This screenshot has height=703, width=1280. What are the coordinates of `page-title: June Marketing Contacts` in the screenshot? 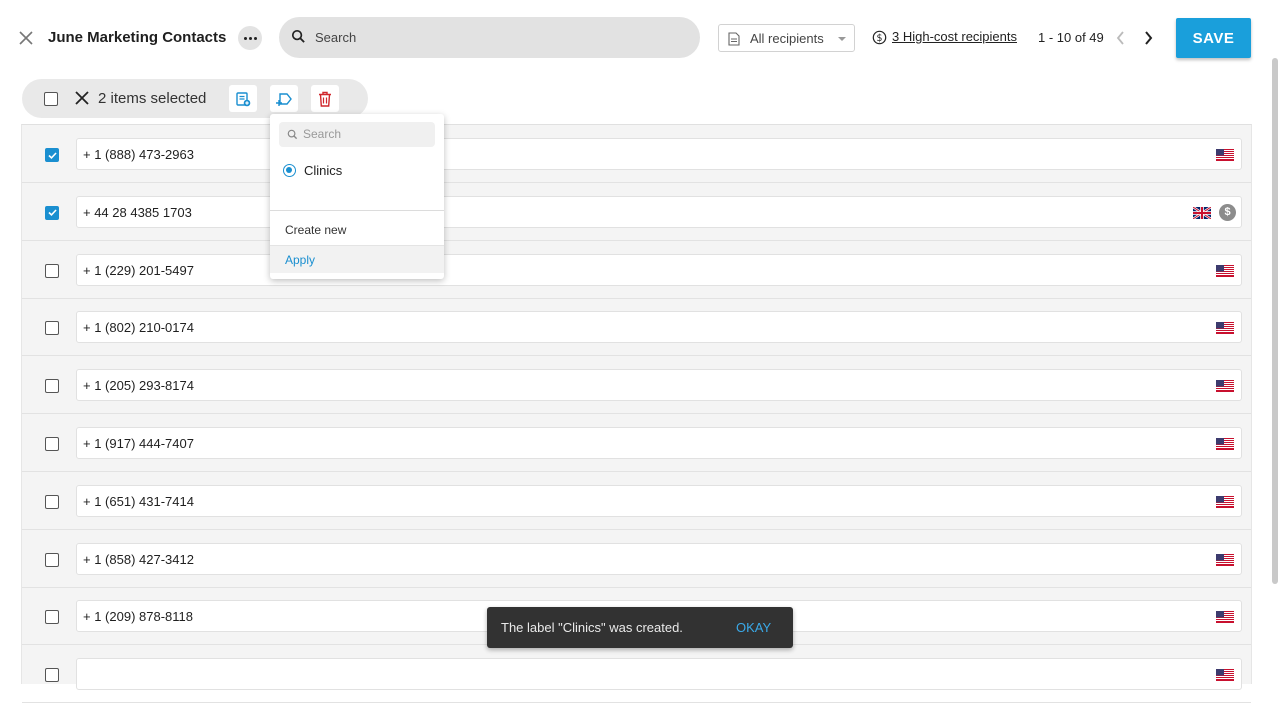 It's located at (137, 37).